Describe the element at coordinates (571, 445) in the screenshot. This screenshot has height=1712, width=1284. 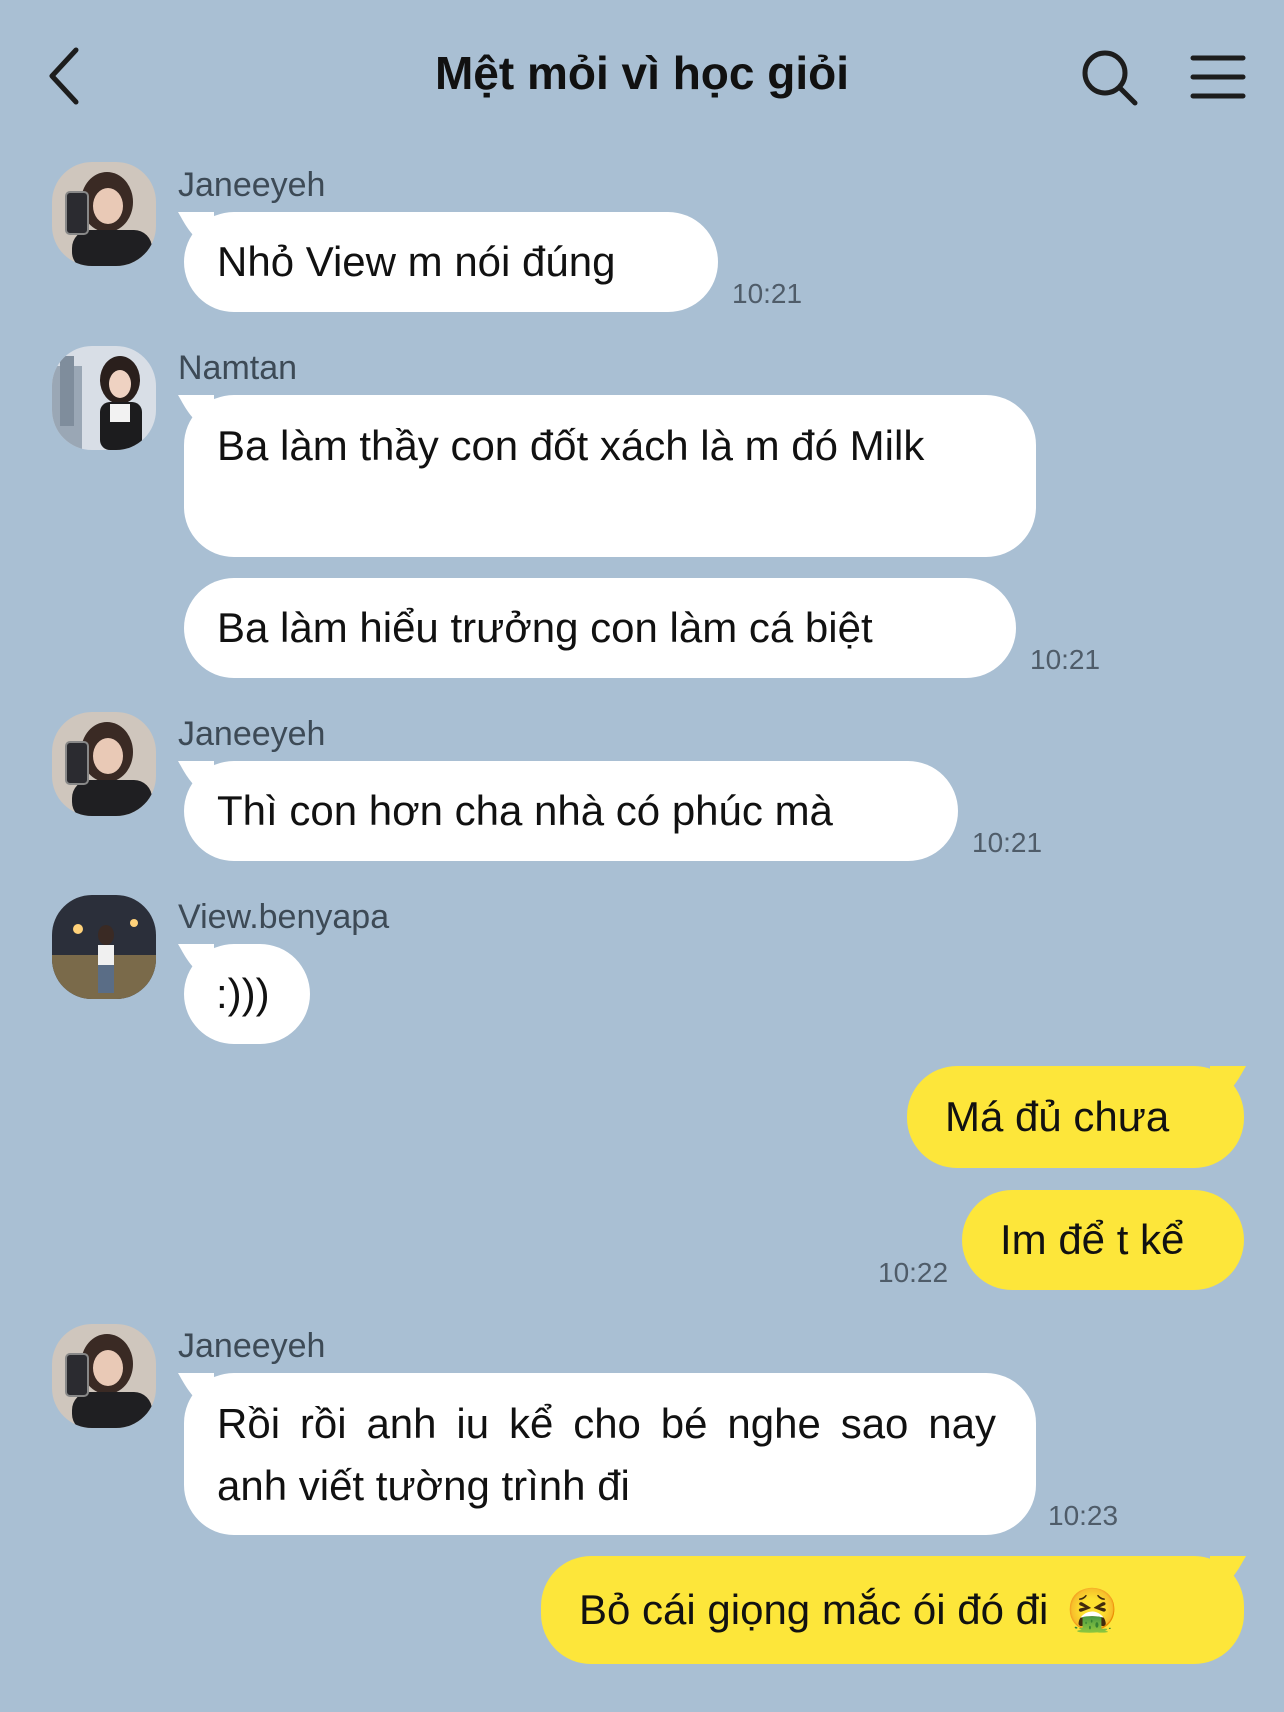
I see `message-text: Ba làm thầy con đốt xách là m đó Milk` at that location.